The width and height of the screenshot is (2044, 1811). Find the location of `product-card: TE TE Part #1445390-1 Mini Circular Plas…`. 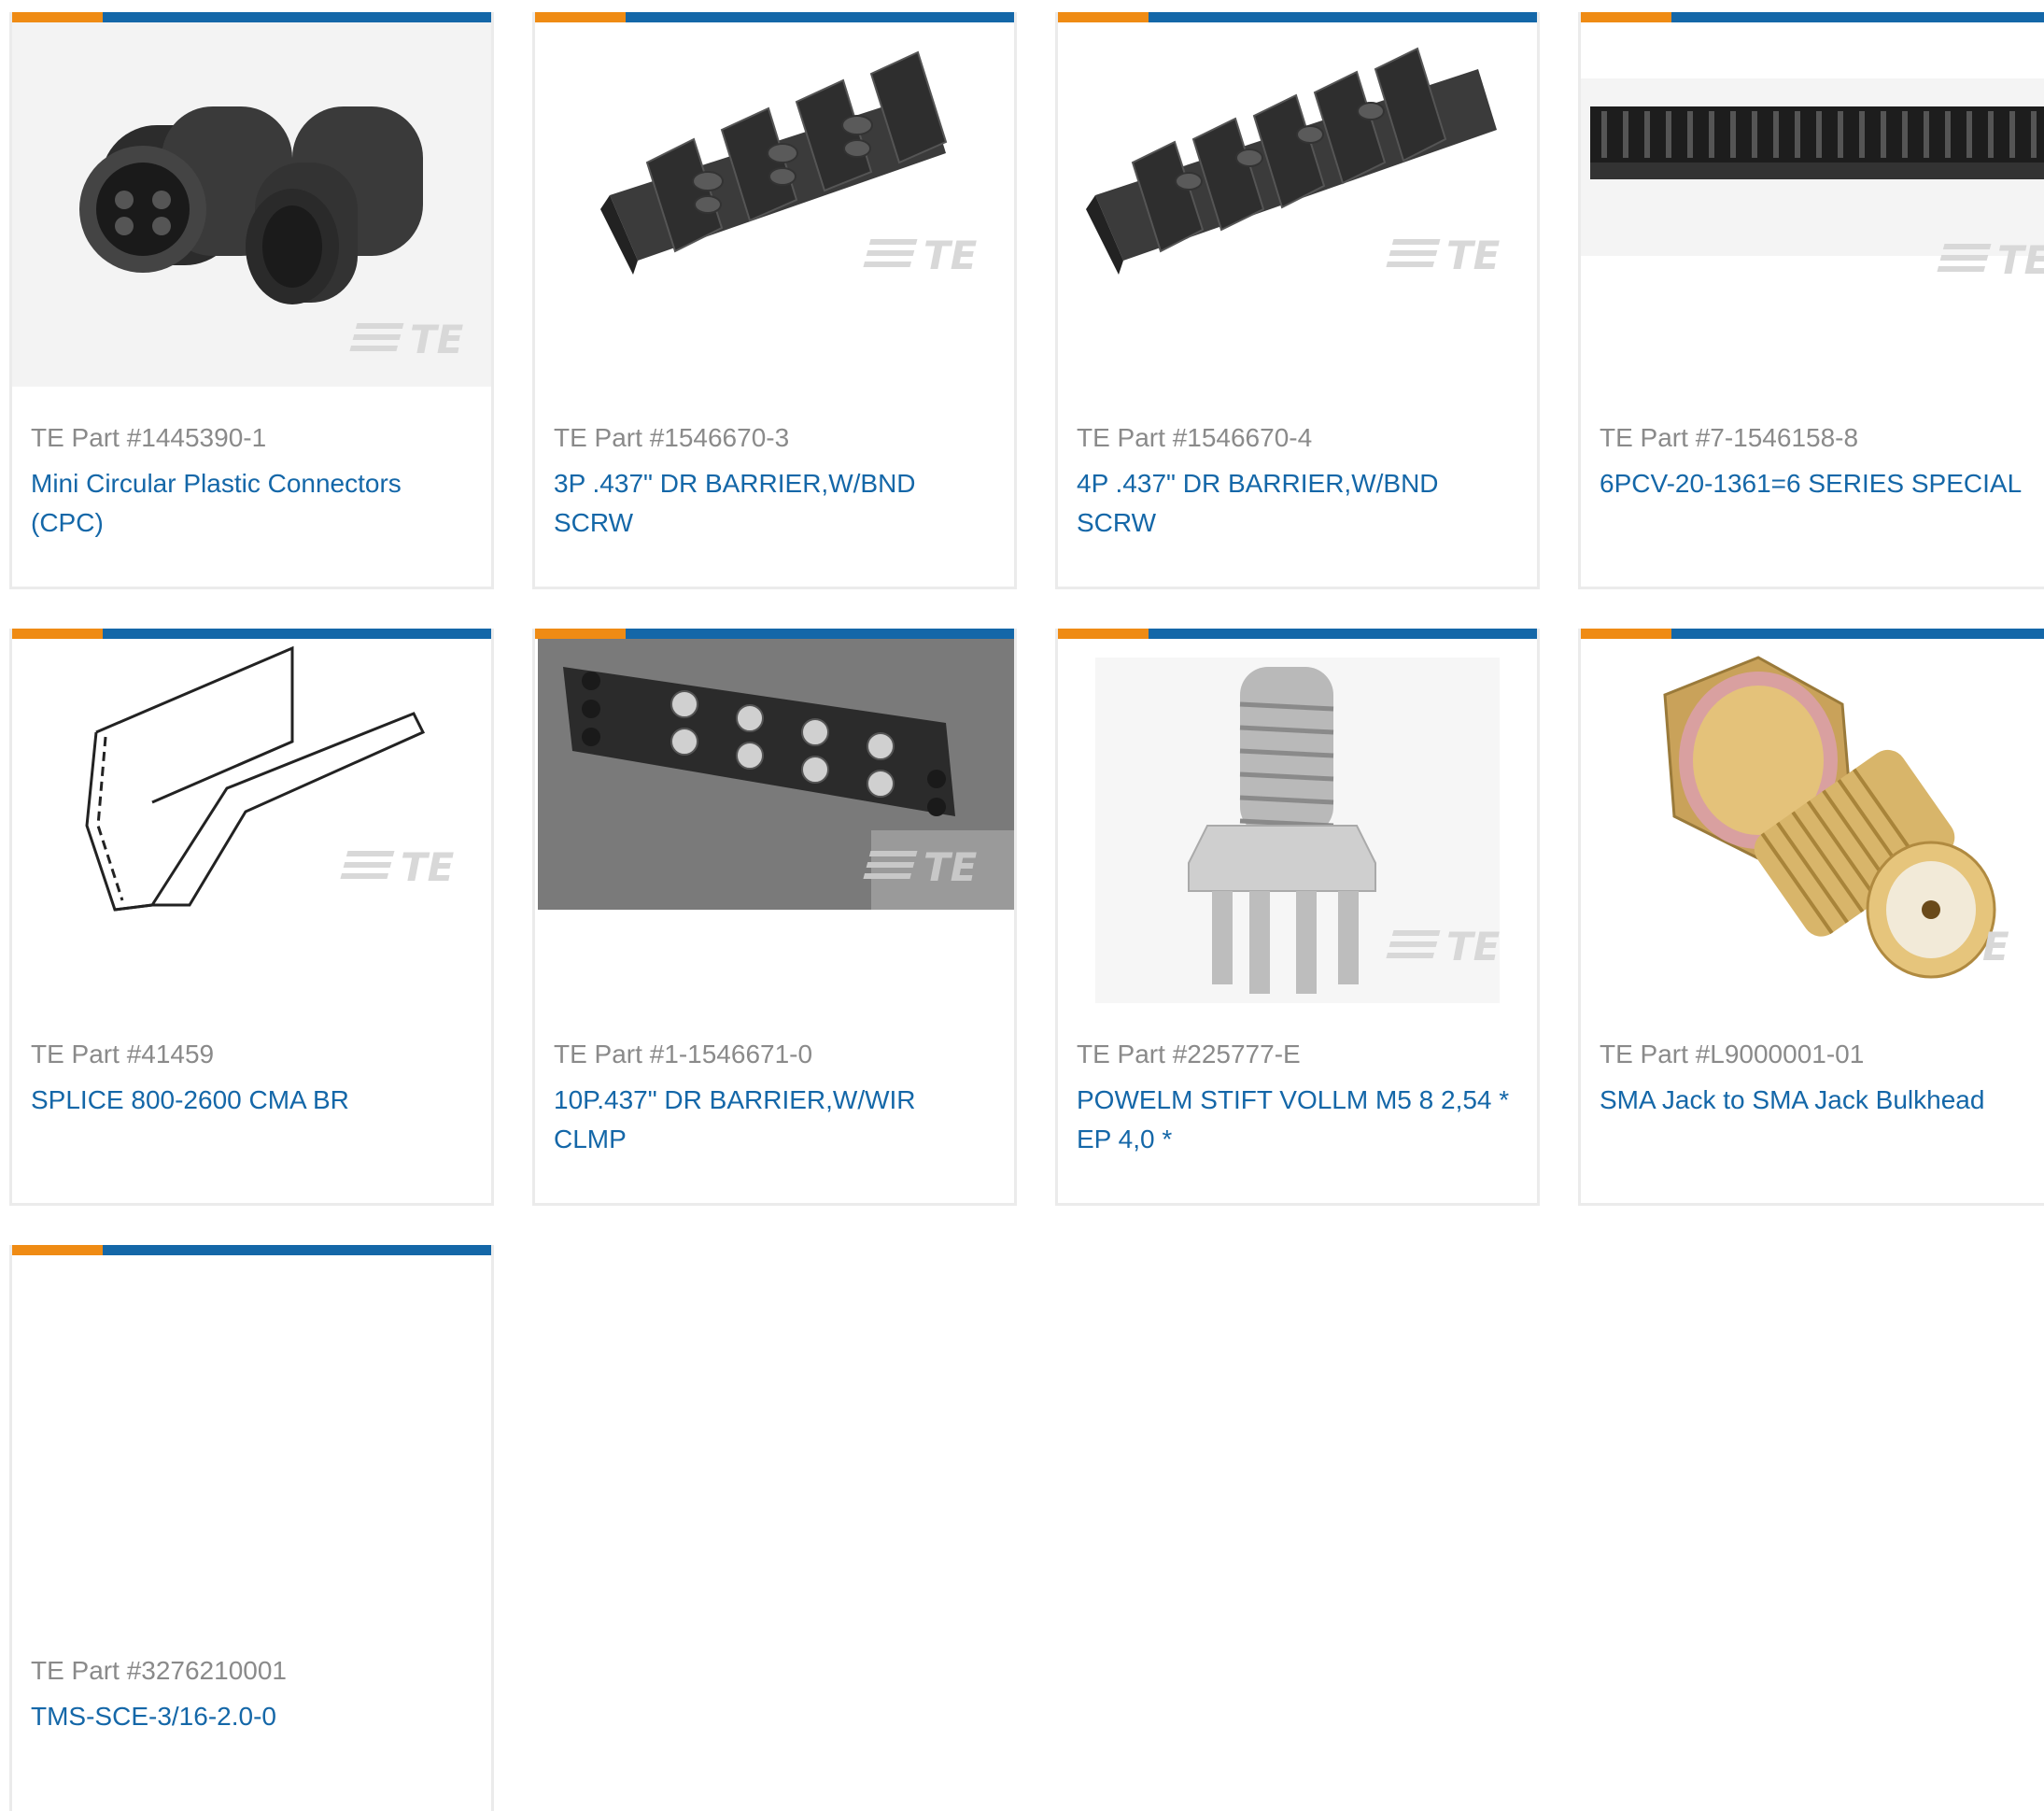

product-card: TE TE Part #1445390-1 Mini Circular Plas… is located at coordinates (251, 301).